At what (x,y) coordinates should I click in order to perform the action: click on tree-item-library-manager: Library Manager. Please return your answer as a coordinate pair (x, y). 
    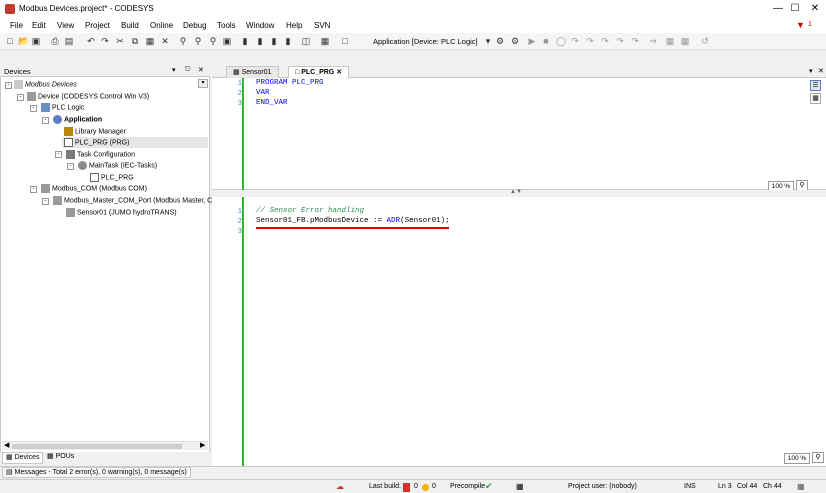
    Looking at the image, I should click on (95, 131).